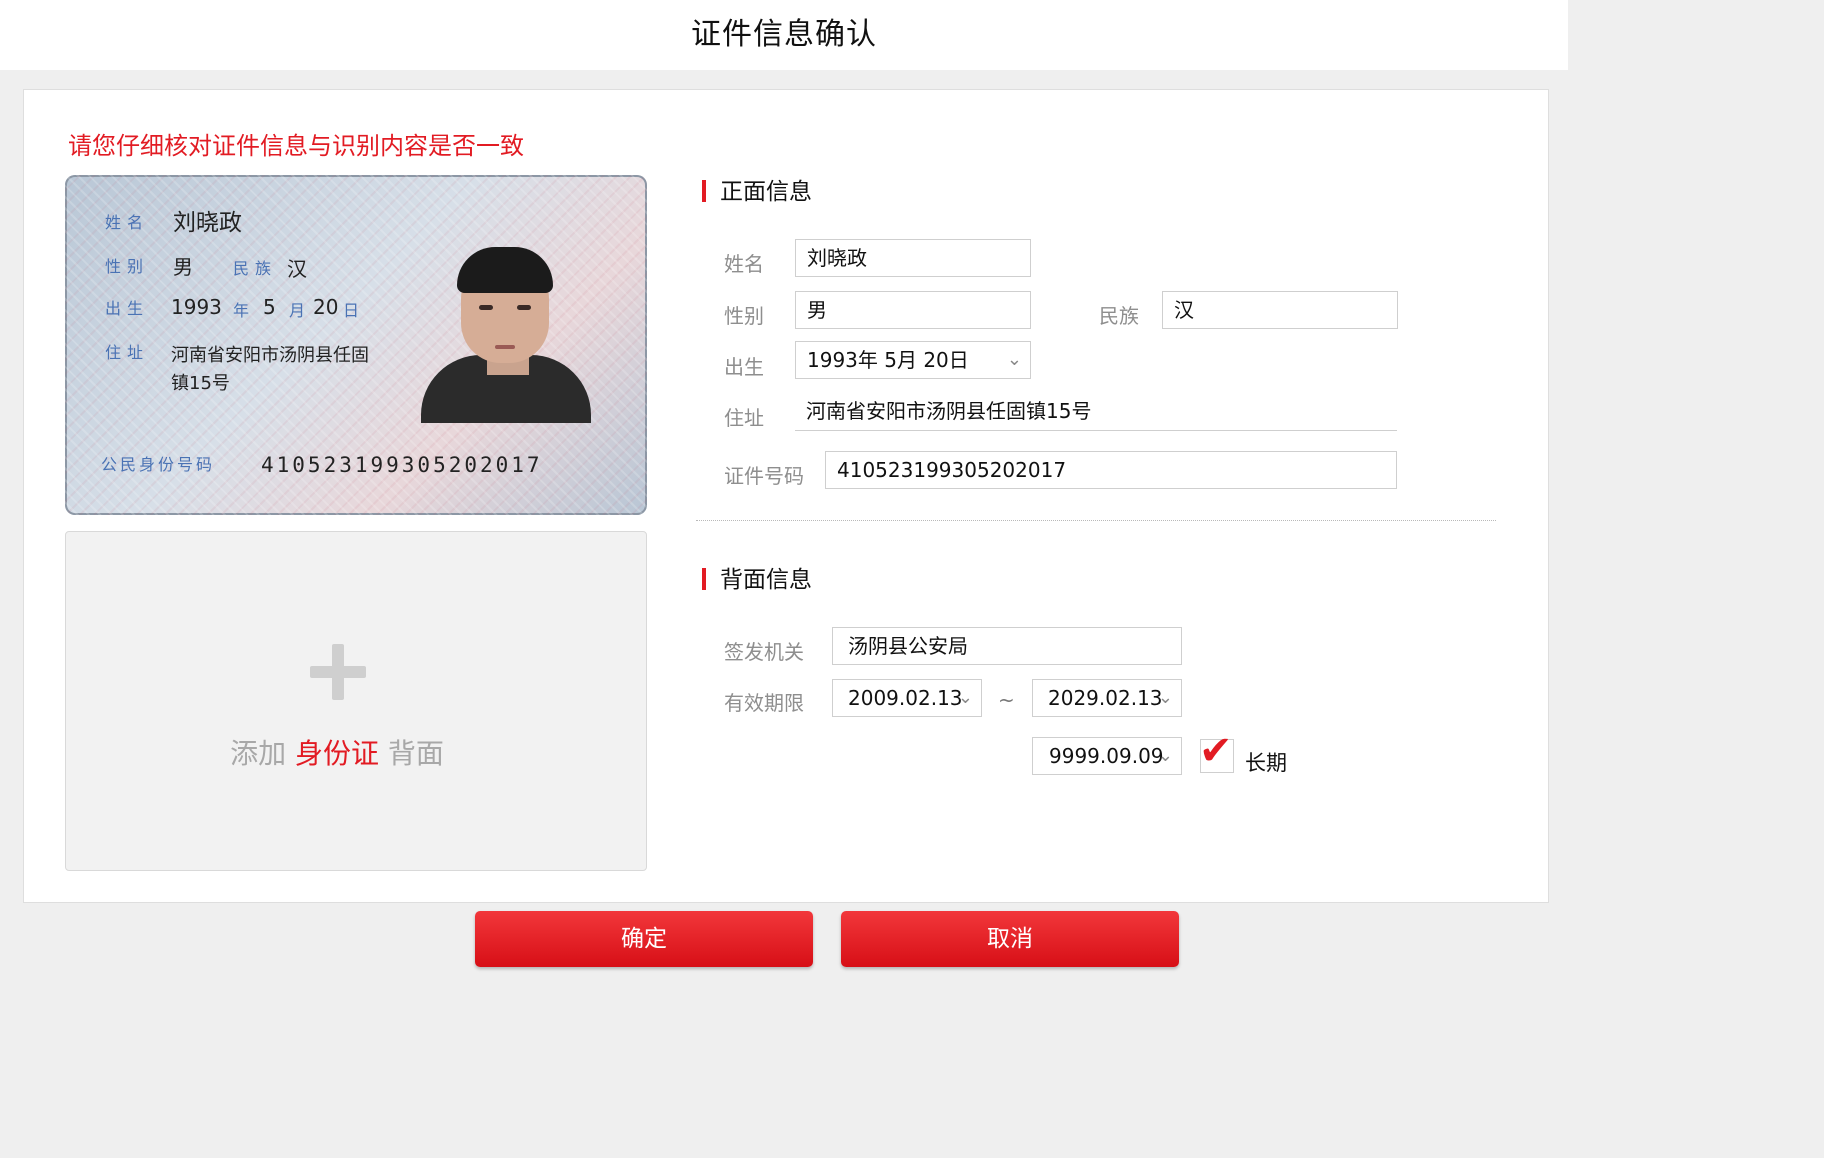 This screenshot has height=1158, width=1824. What do you see at coordinates (744, 316) in the screenshot?
I see `gender-label: 性别` at bounding box center [744, 316].